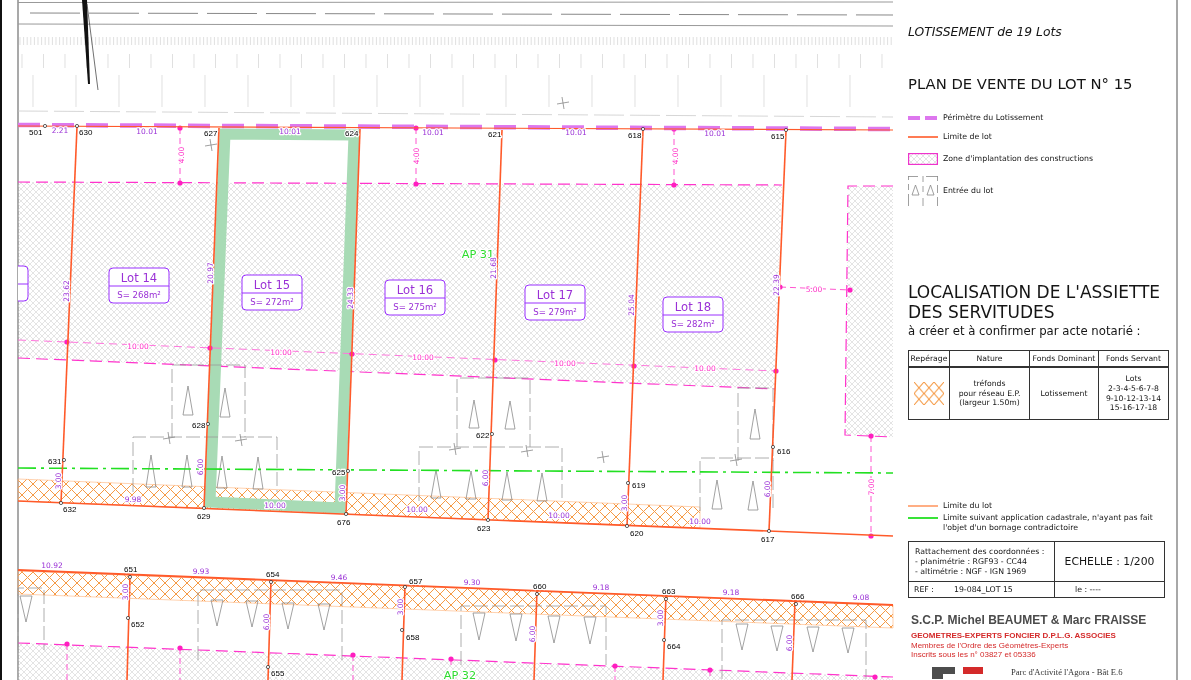  What do you see at coordinates (415, 289) in the screenshot?
I see `lot-name: Lot 16` at bounding box center [415, 289].